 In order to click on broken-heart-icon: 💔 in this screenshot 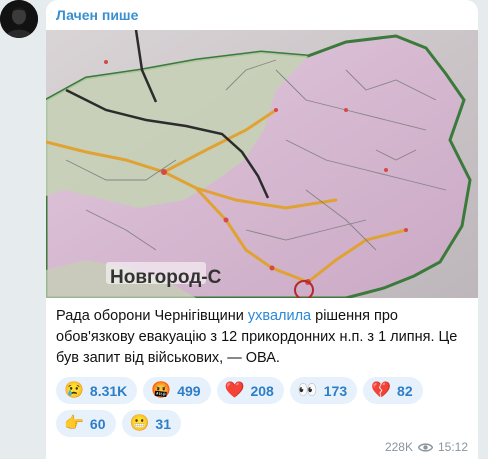, I will do `click(381, 390)`.